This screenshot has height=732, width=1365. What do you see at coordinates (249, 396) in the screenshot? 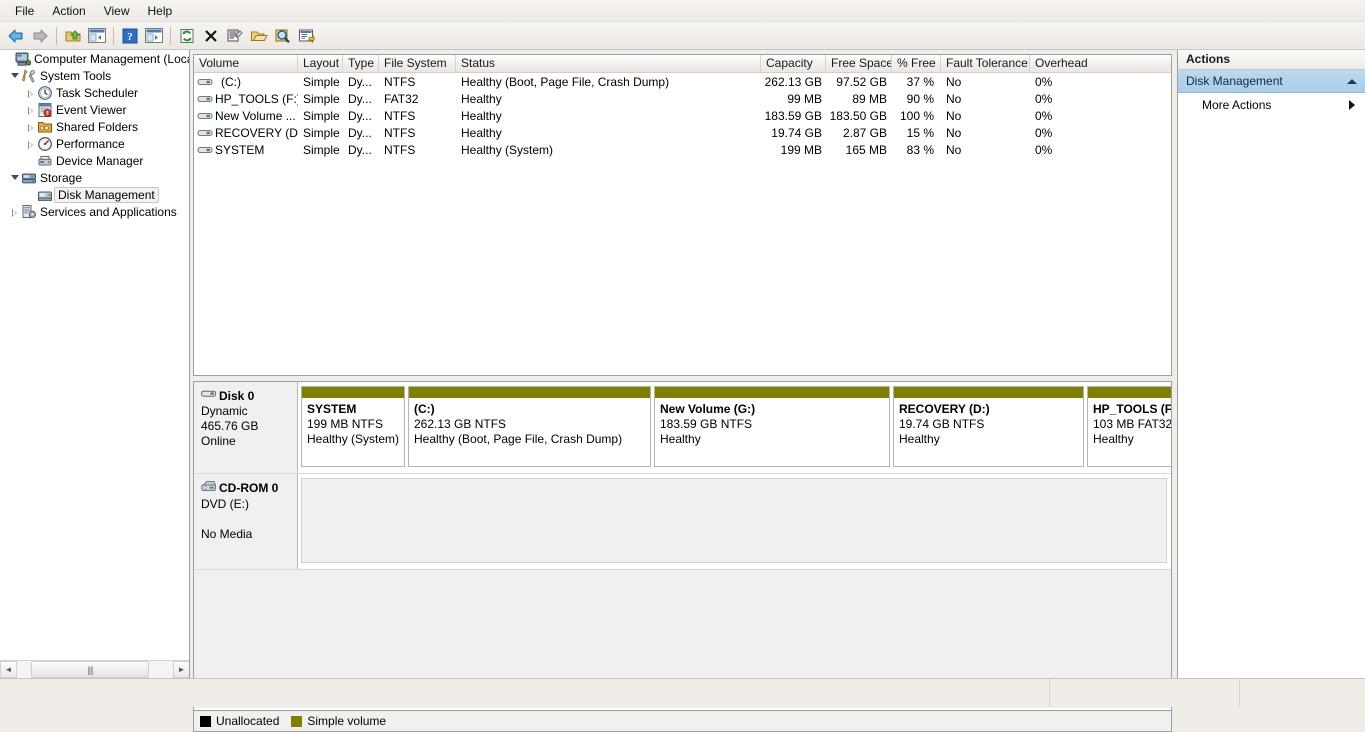
I see `disk-title-row: Disk 0` at bounding box center [249, 396].